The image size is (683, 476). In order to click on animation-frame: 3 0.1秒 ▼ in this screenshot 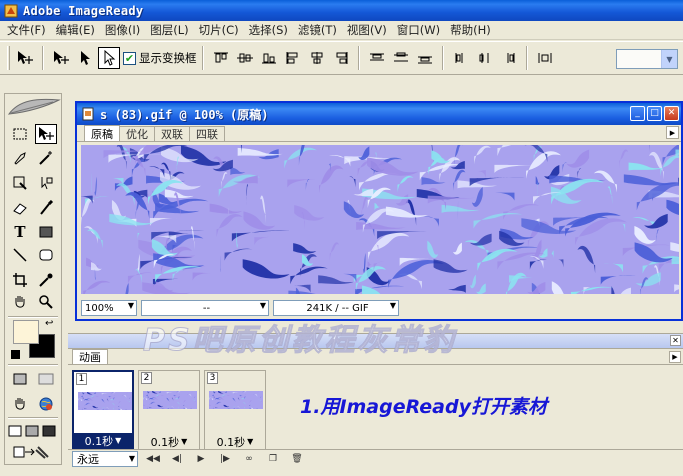, I will do `click(235, 410)`.